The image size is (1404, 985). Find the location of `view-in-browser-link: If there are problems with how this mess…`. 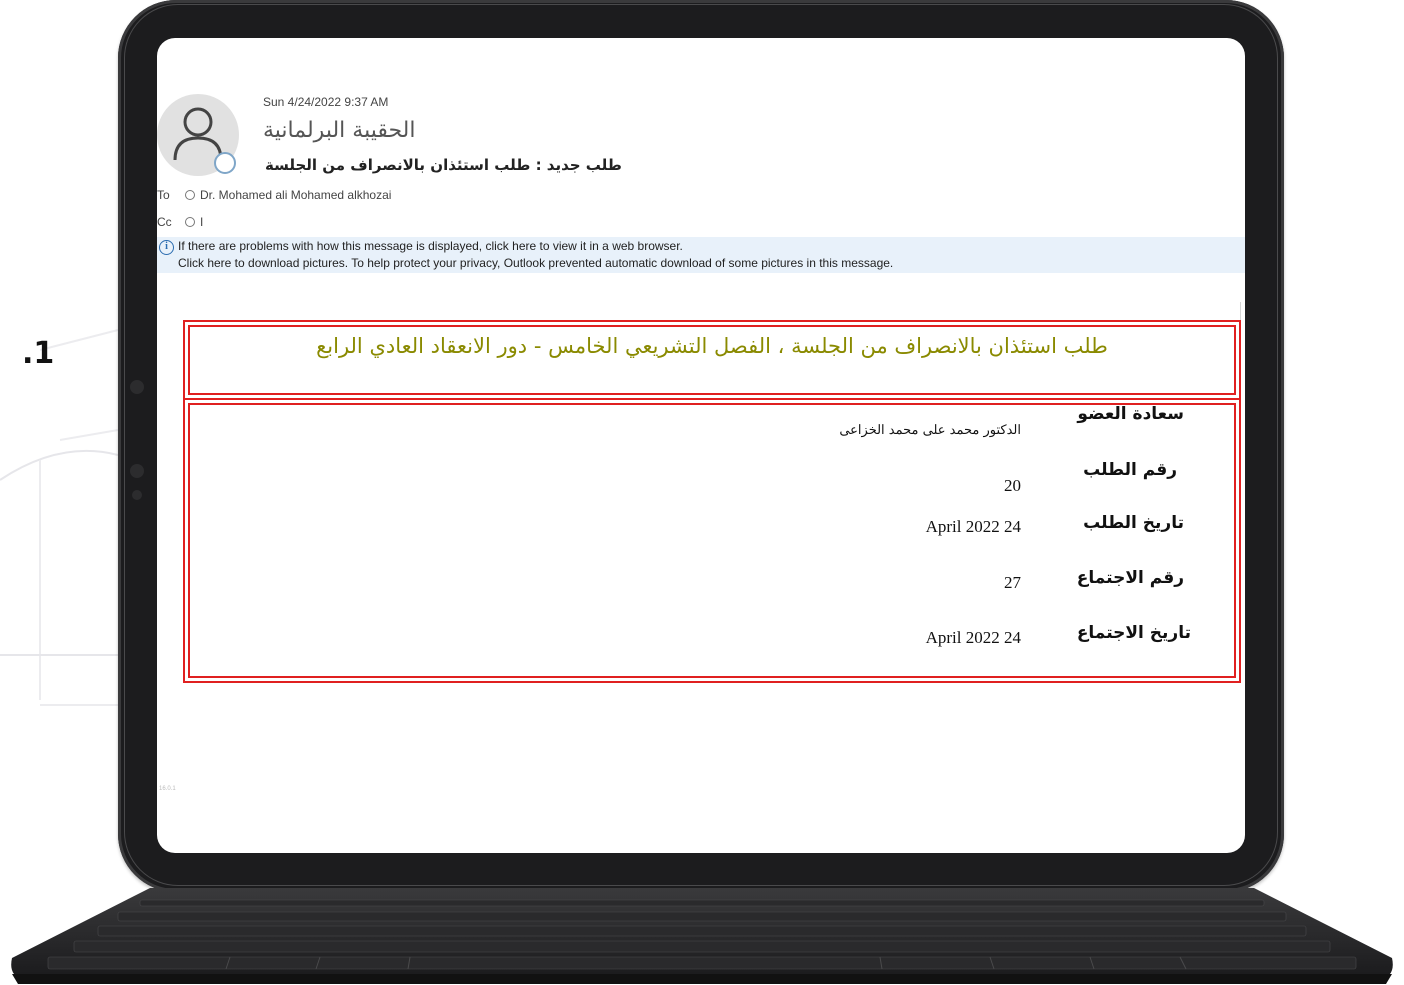

view-in-browser-link: If there are problems with how this mess… is located at coordinates (430, 246).